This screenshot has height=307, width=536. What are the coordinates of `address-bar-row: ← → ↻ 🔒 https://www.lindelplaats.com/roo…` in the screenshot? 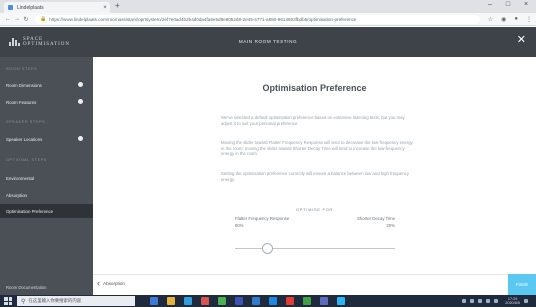 It's located at (268, 19).